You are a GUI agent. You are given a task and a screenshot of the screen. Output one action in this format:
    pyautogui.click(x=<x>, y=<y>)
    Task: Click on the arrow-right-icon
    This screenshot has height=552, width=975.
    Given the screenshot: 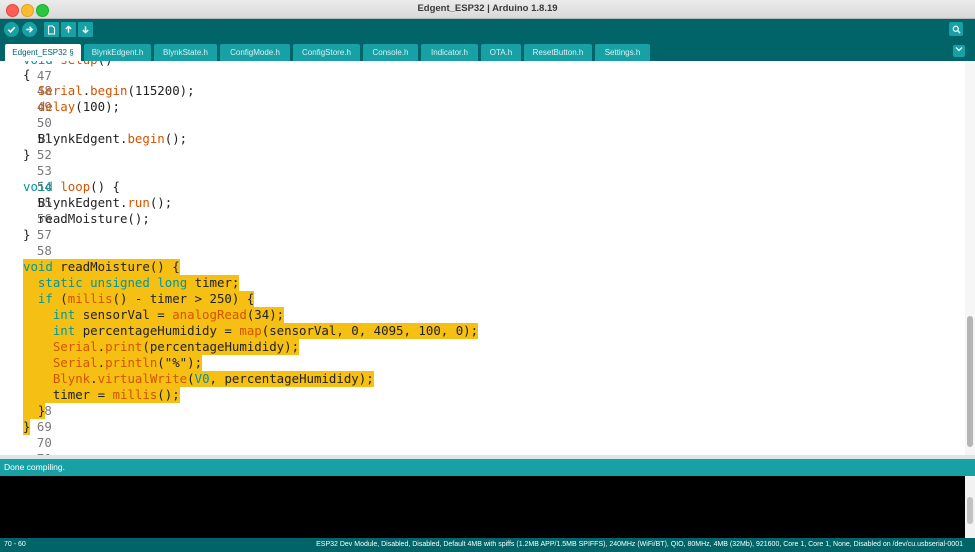 What is the action you would take?
    pyautogui.click(x=30, y=29)
    